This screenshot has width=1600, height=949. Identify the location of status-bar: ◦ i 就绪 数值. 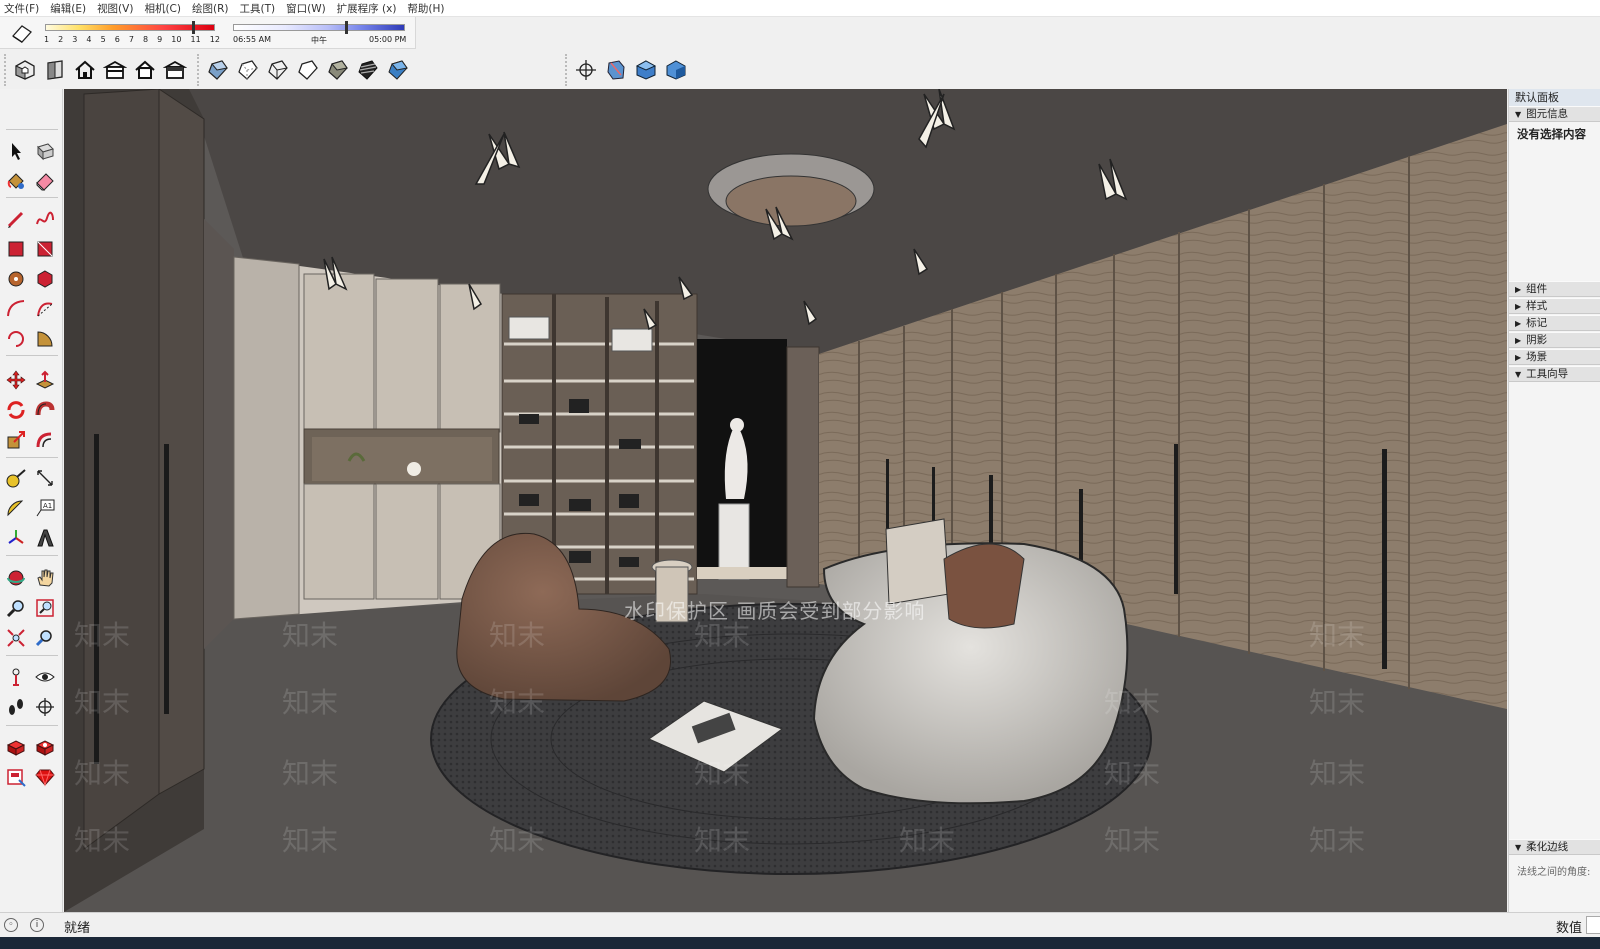
(800, 924).